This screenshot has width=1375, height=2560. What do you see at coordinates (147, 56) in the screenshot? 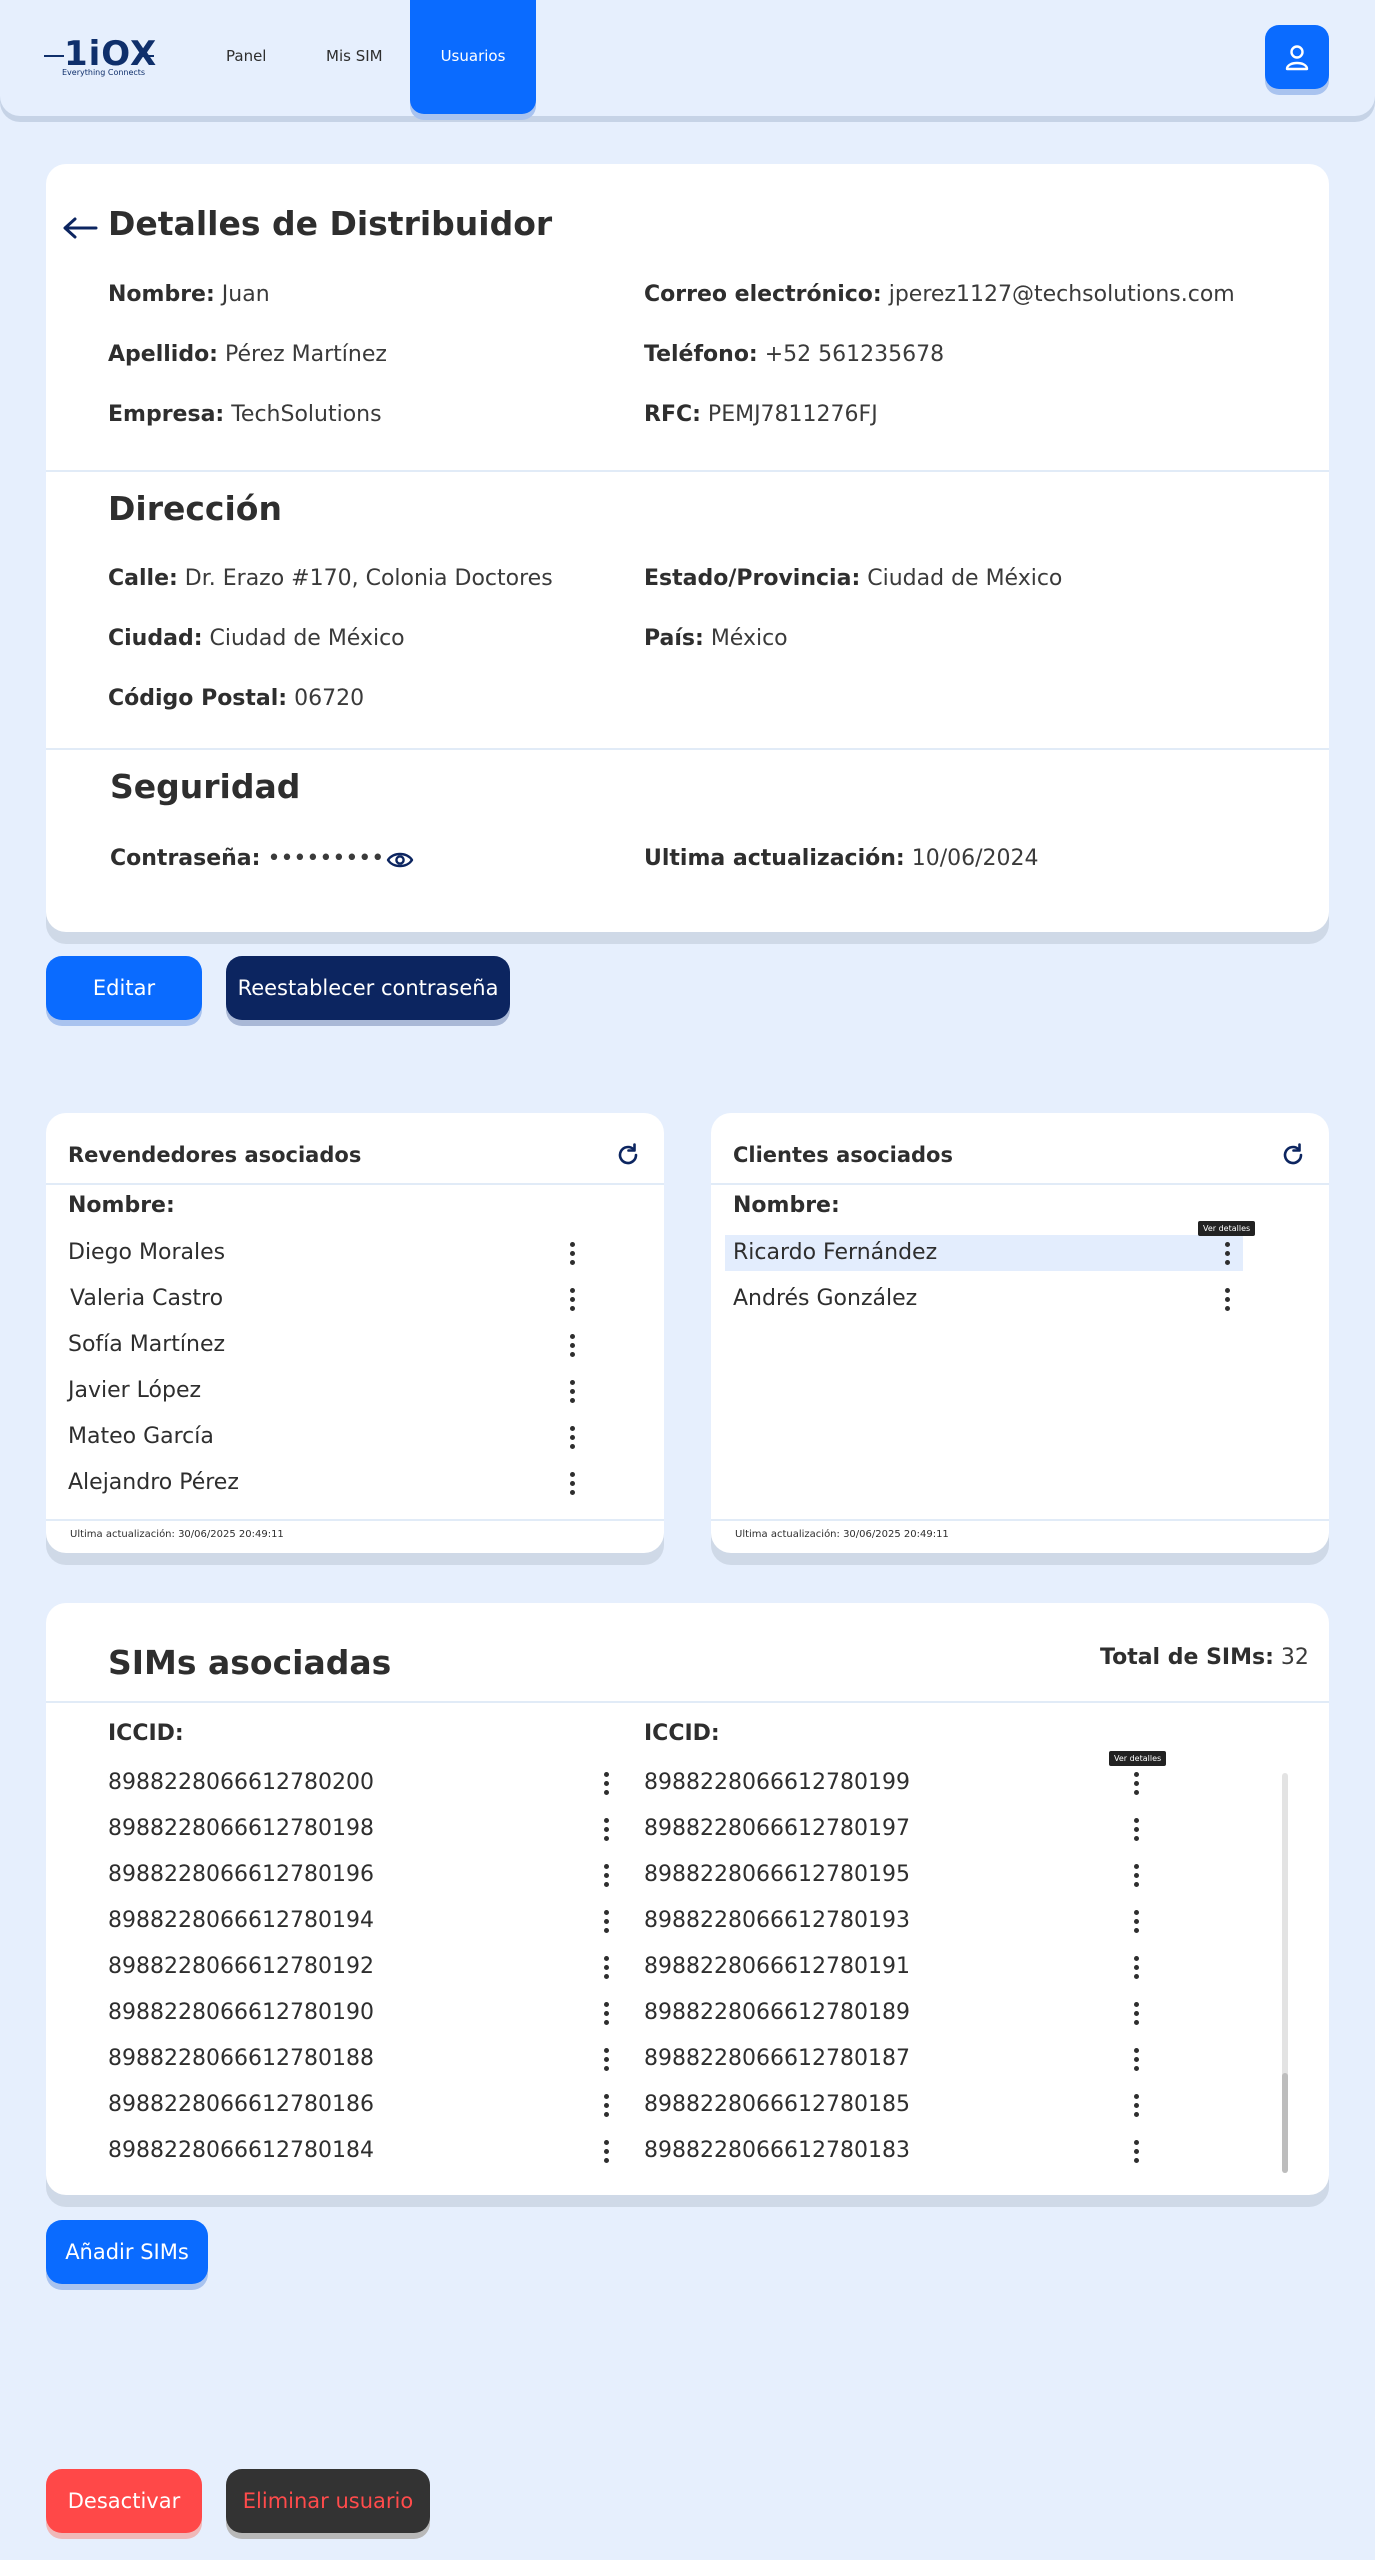
I see `logo-line-right` at bounding box center [147, 56].